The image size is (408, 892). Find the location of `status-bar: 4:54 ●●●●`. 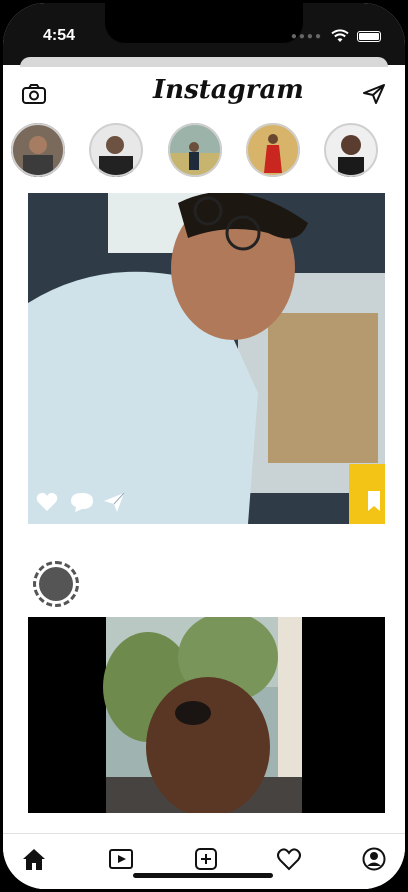

status-bar: 4:54 ●●●● is located at coordinates (204, 37).